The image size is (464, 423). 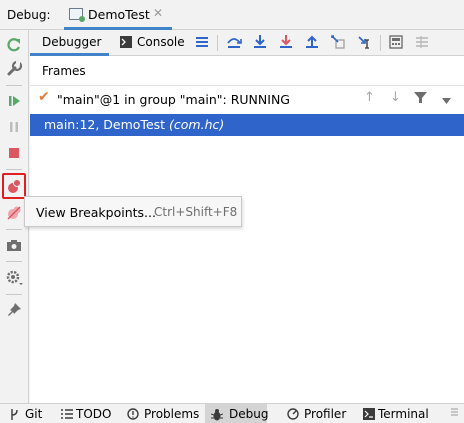 What do you see at coordinates (399, 413) in the screenshot?
I see `tool-terminal: Terminal` at bounding box center [399, 413].